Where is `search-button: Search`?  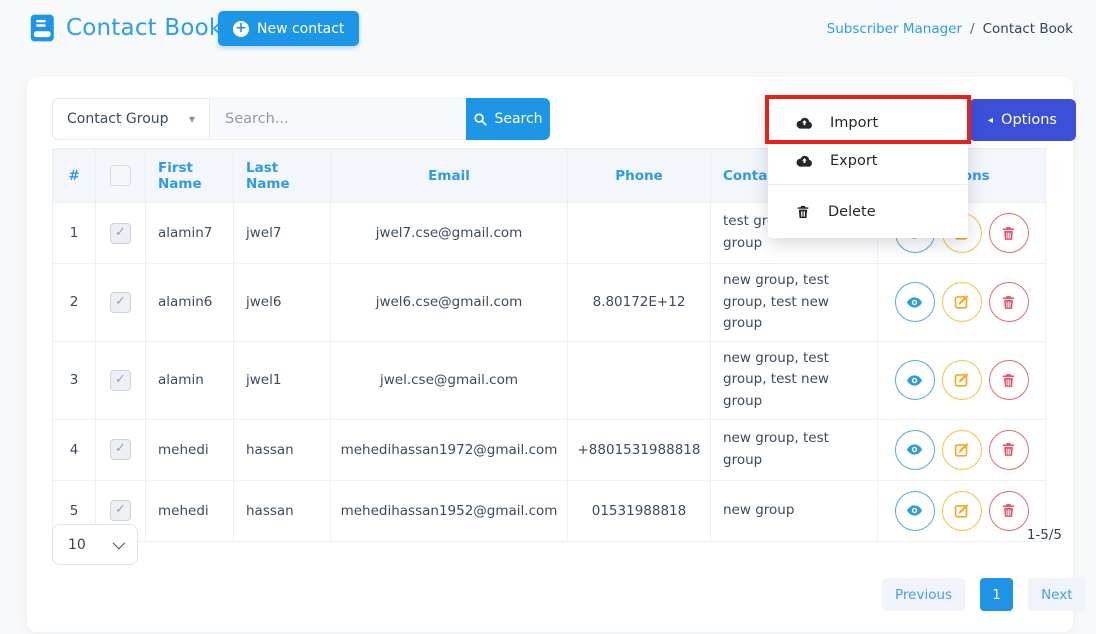 search-button: Search is located at coordinates (508, 119).